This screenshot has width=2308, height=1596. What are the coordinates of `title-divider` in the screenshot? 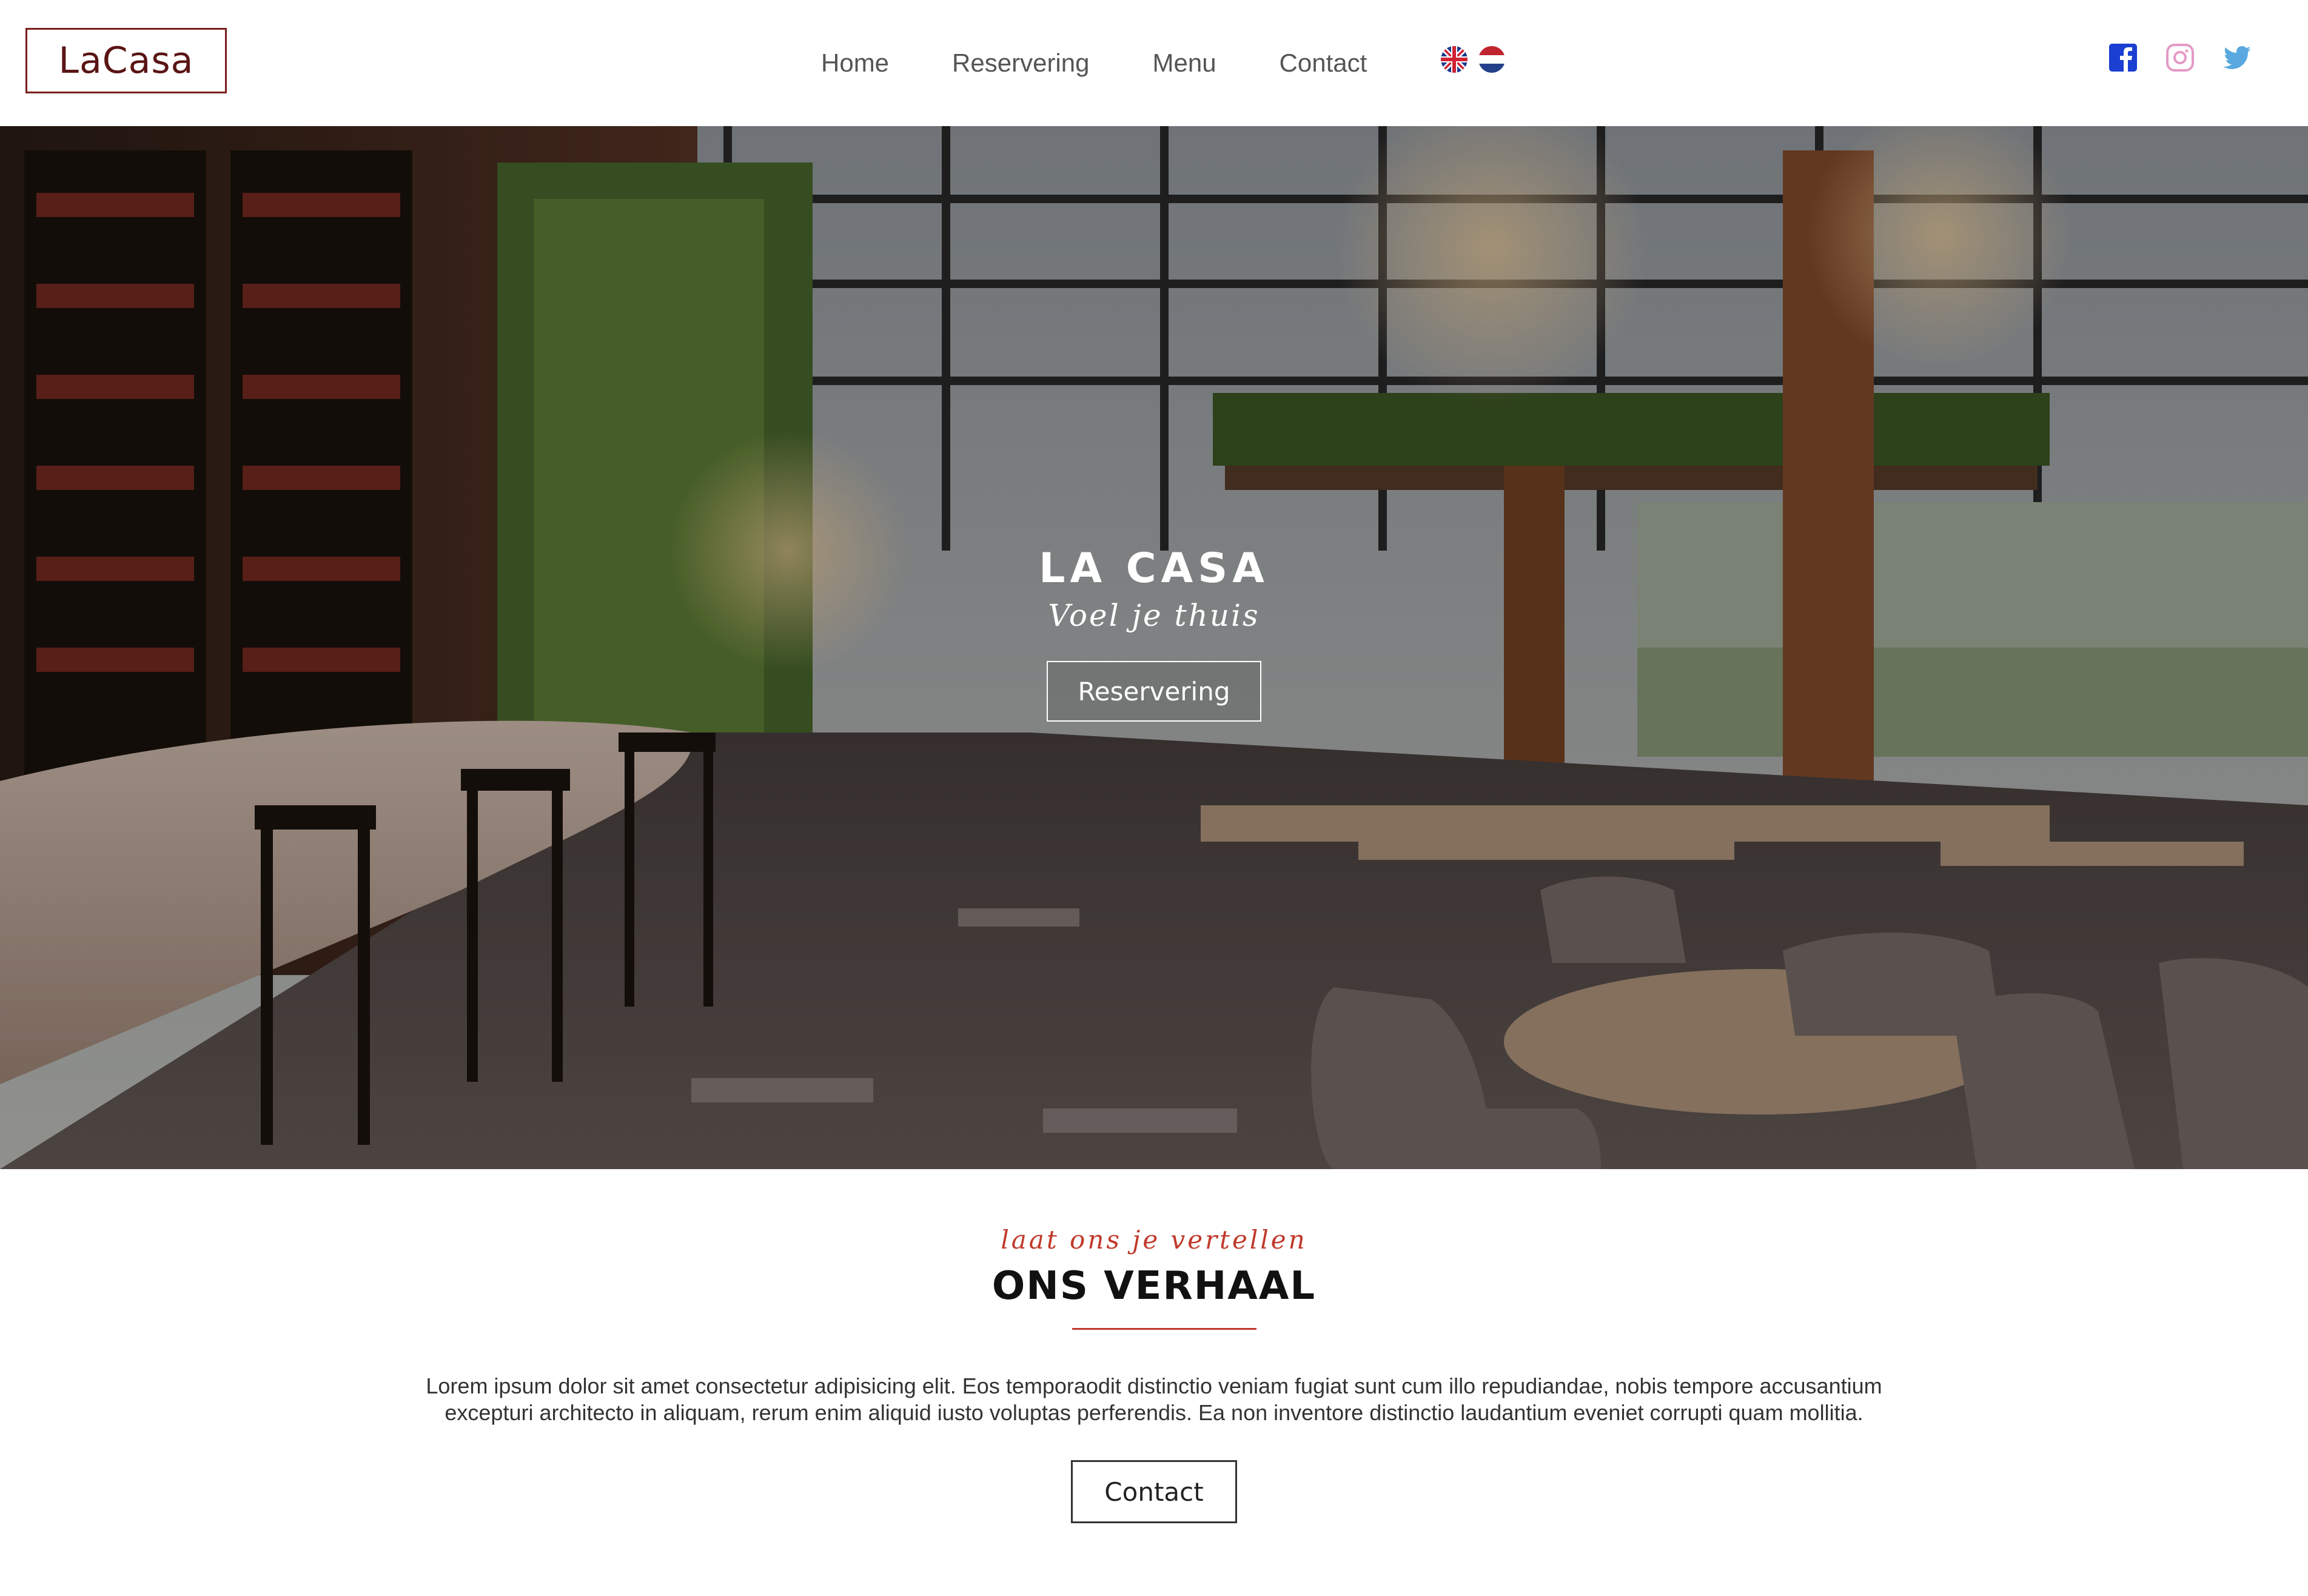 It's located at (1164, 1329).